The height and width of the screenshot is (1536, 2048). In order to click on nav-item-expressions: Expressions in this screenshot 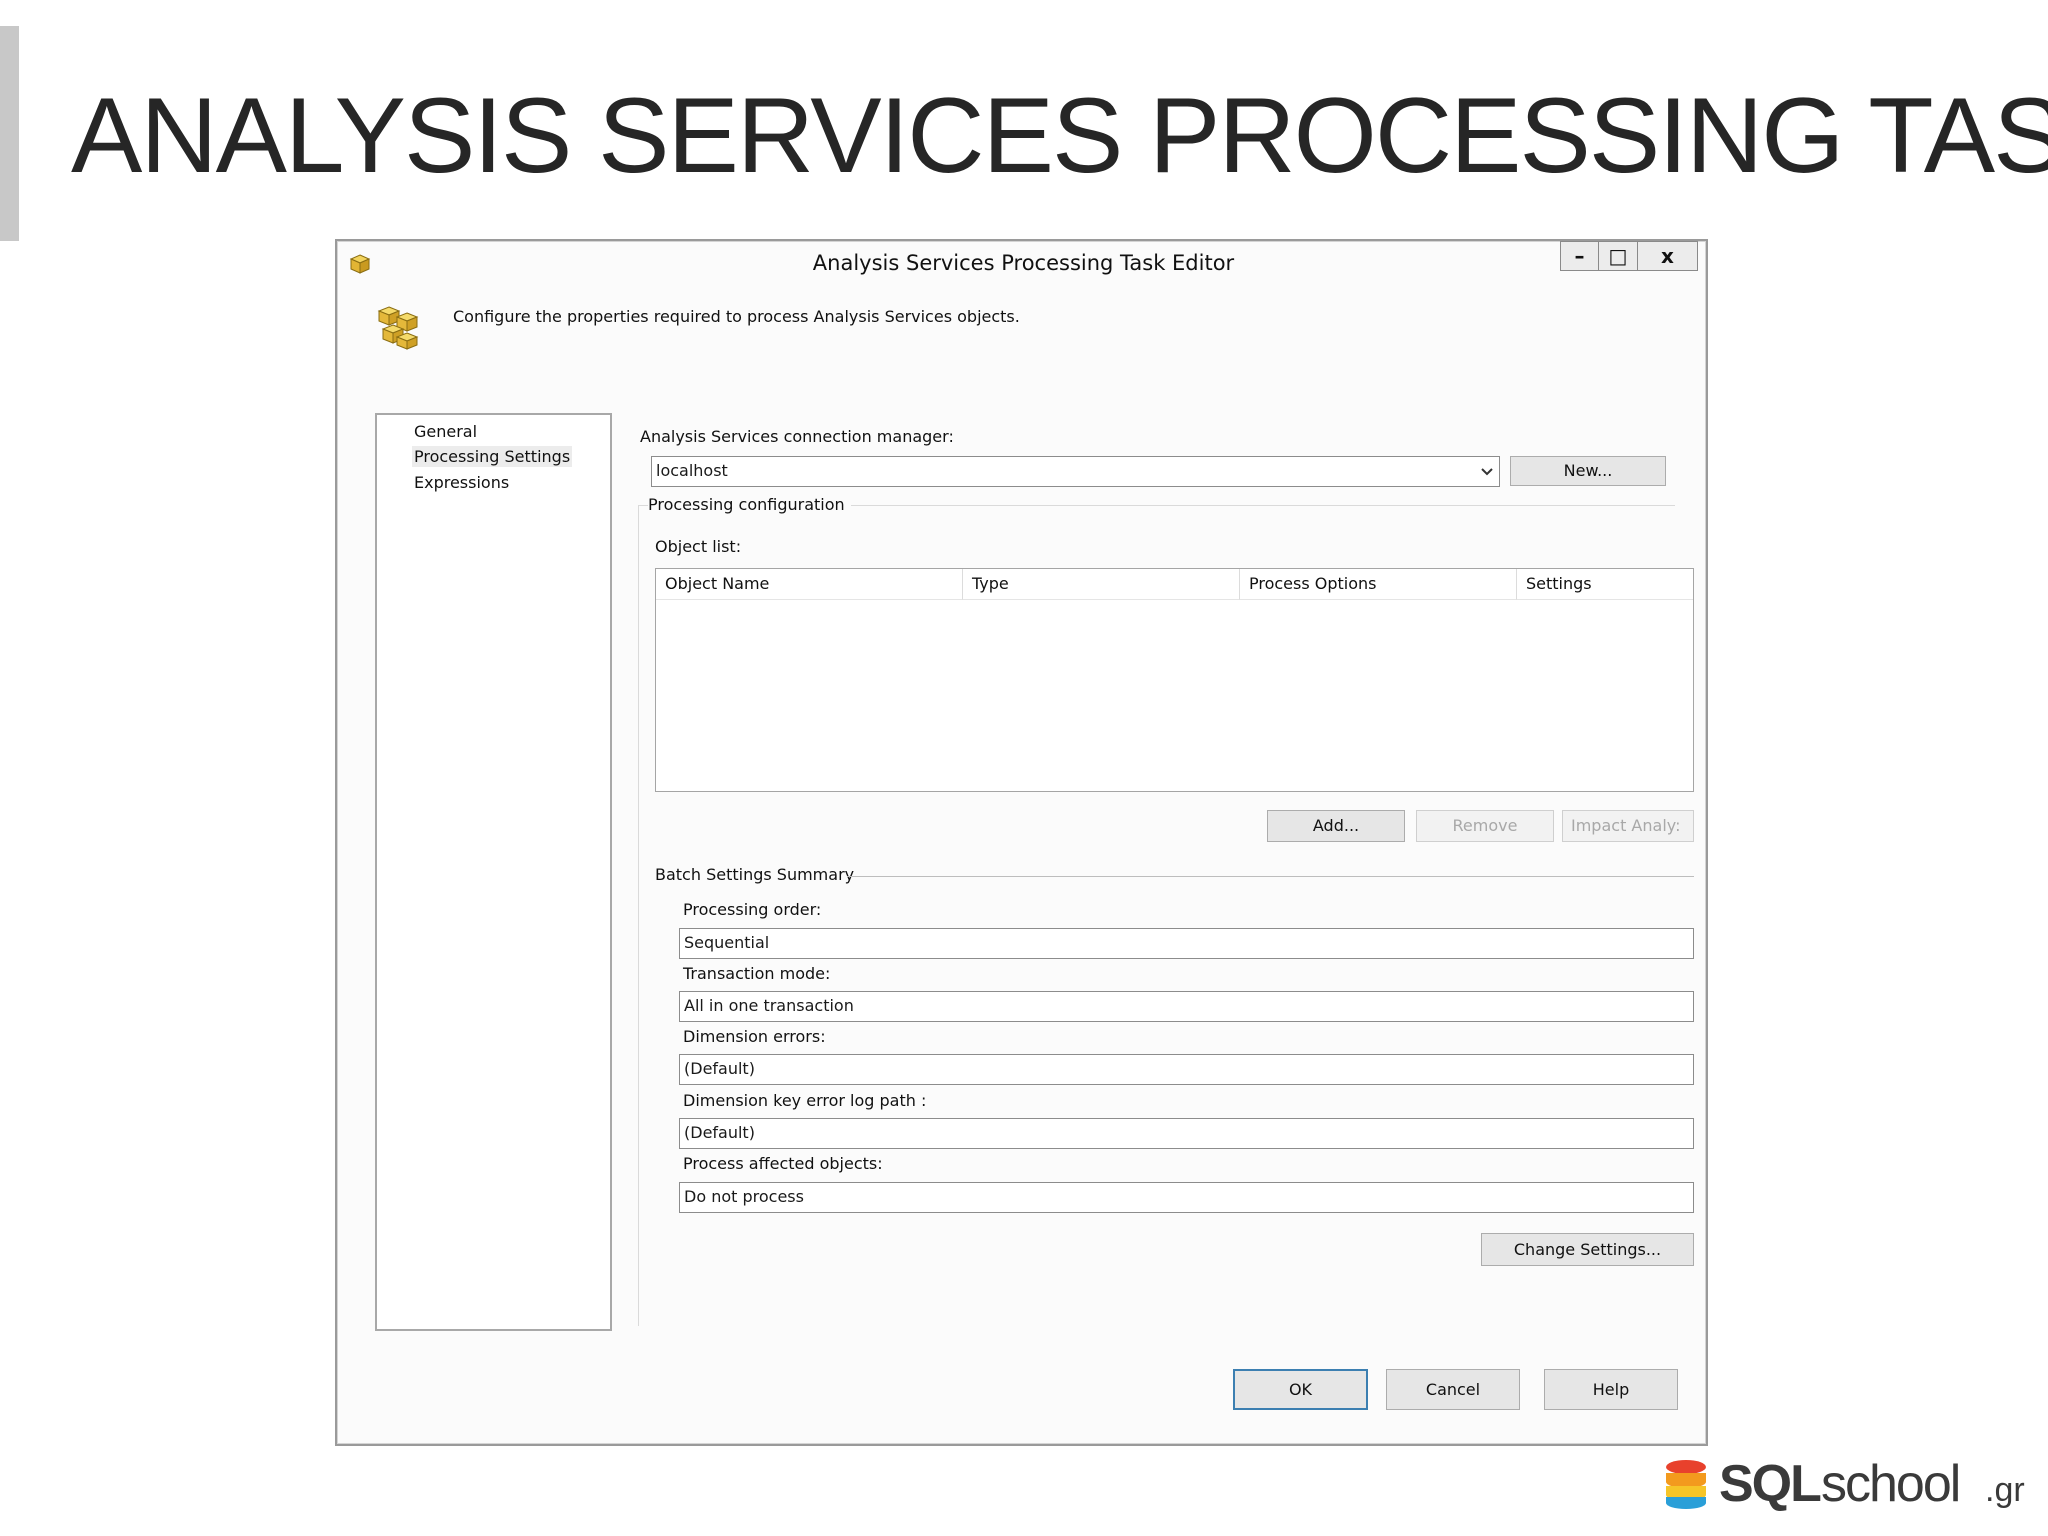, I will do `click(461, 482)`.